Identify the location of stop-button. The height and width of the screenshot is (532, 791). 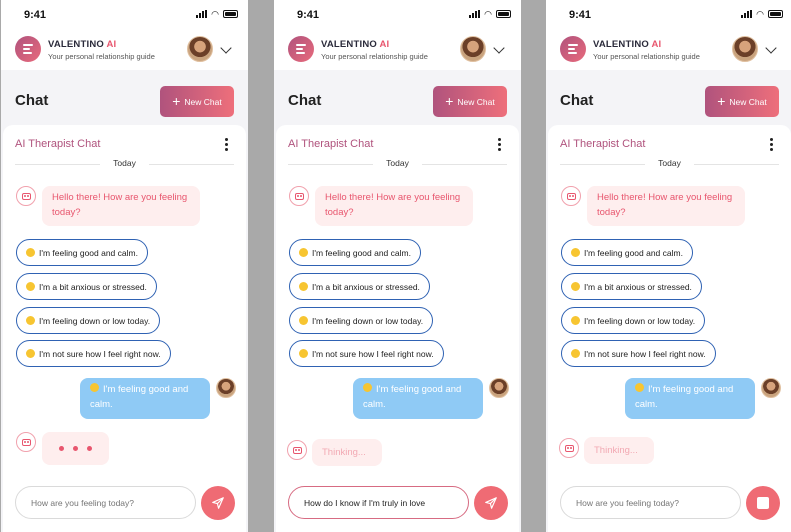
(763, 503).